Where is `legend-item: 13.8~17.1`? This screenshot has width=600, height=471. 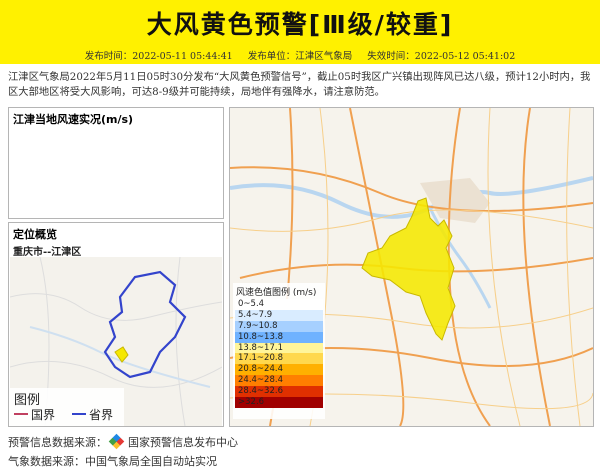
legend-item: 13.8~17.1 is located at coordinates (279, 348).